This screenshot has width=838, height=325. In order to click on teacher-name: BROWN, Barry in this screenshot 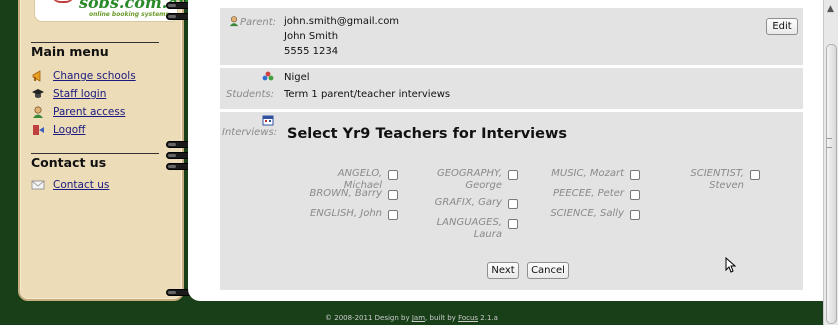, I will do `click(345, 193)`.